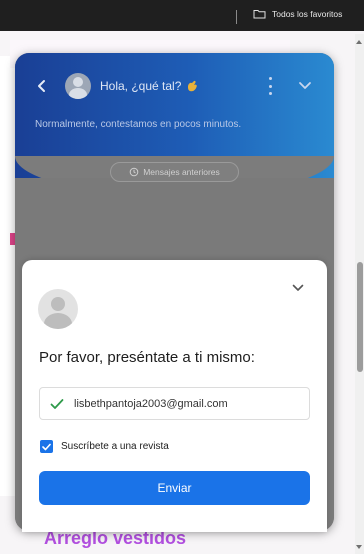 Image resolution: width=364 pixels, height=554 pixels. Describe the element at coordinates (307, 14) in the screenshot. I see `bookmark-folder-label: Todos los favoritos` at that location.